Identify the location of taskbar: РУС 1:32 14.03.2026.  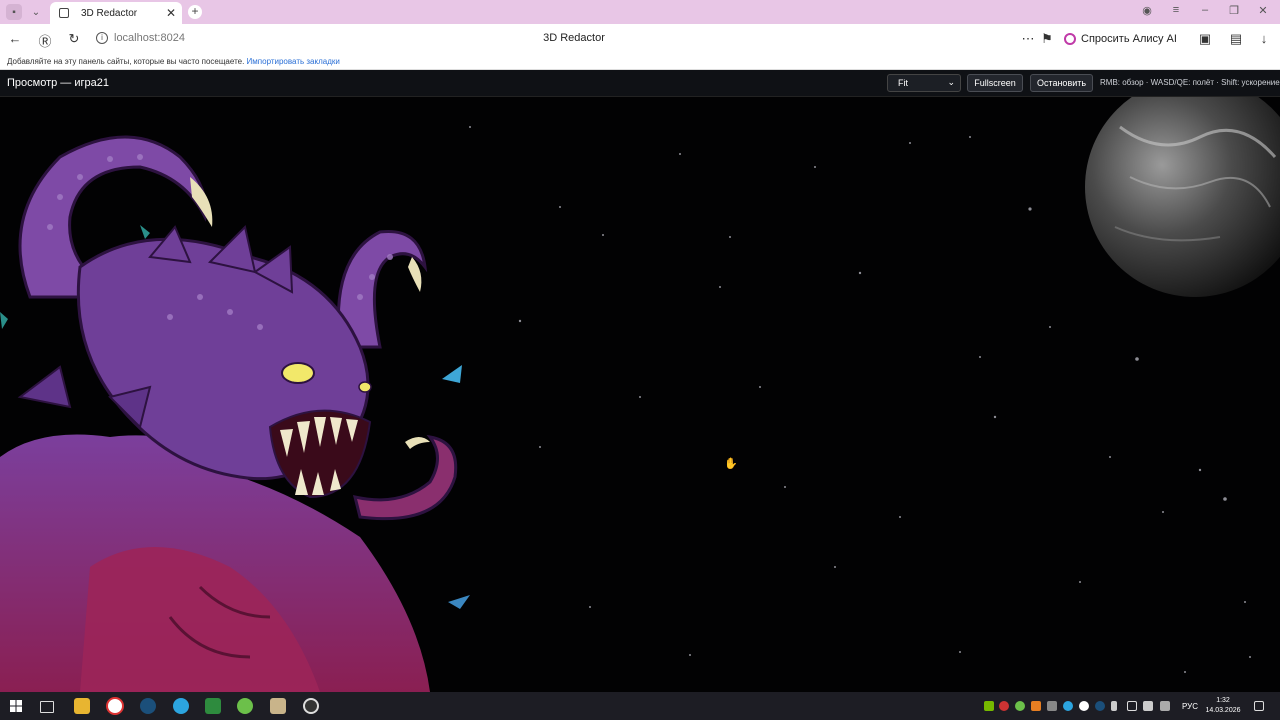
(640, 706).